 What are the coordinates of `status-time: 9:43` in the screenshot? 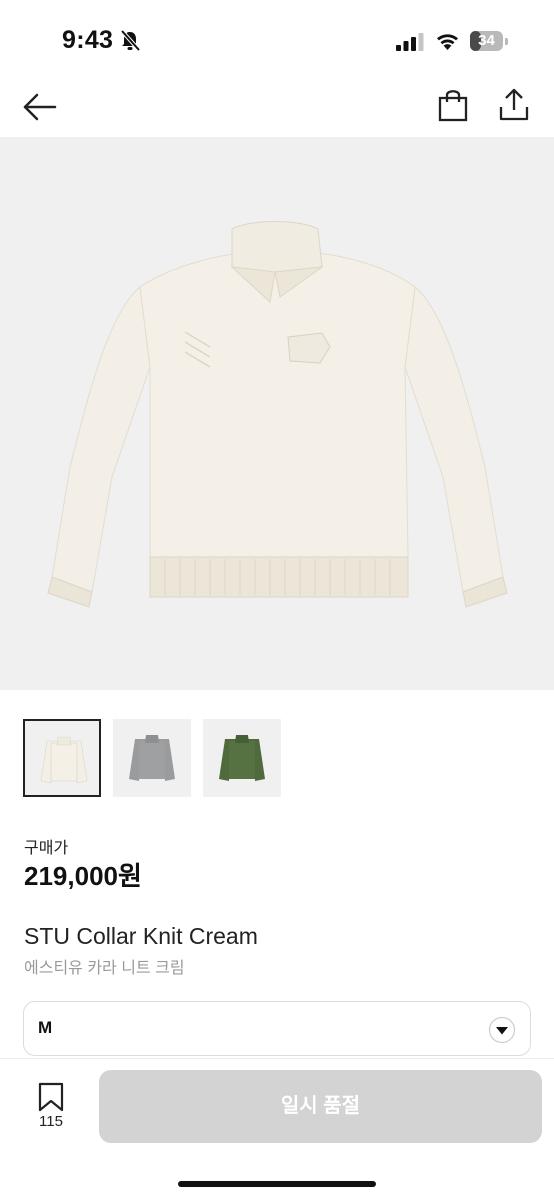 It's located at (88, 40).